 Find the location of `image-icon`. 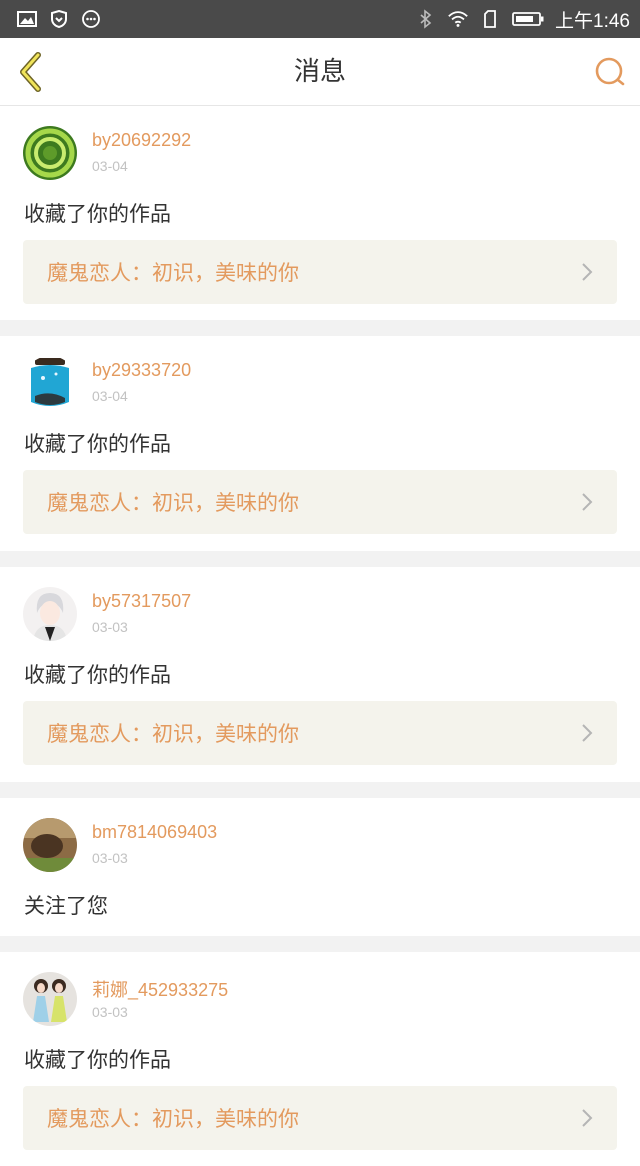

image-icon is located at coordinates (27, 19).